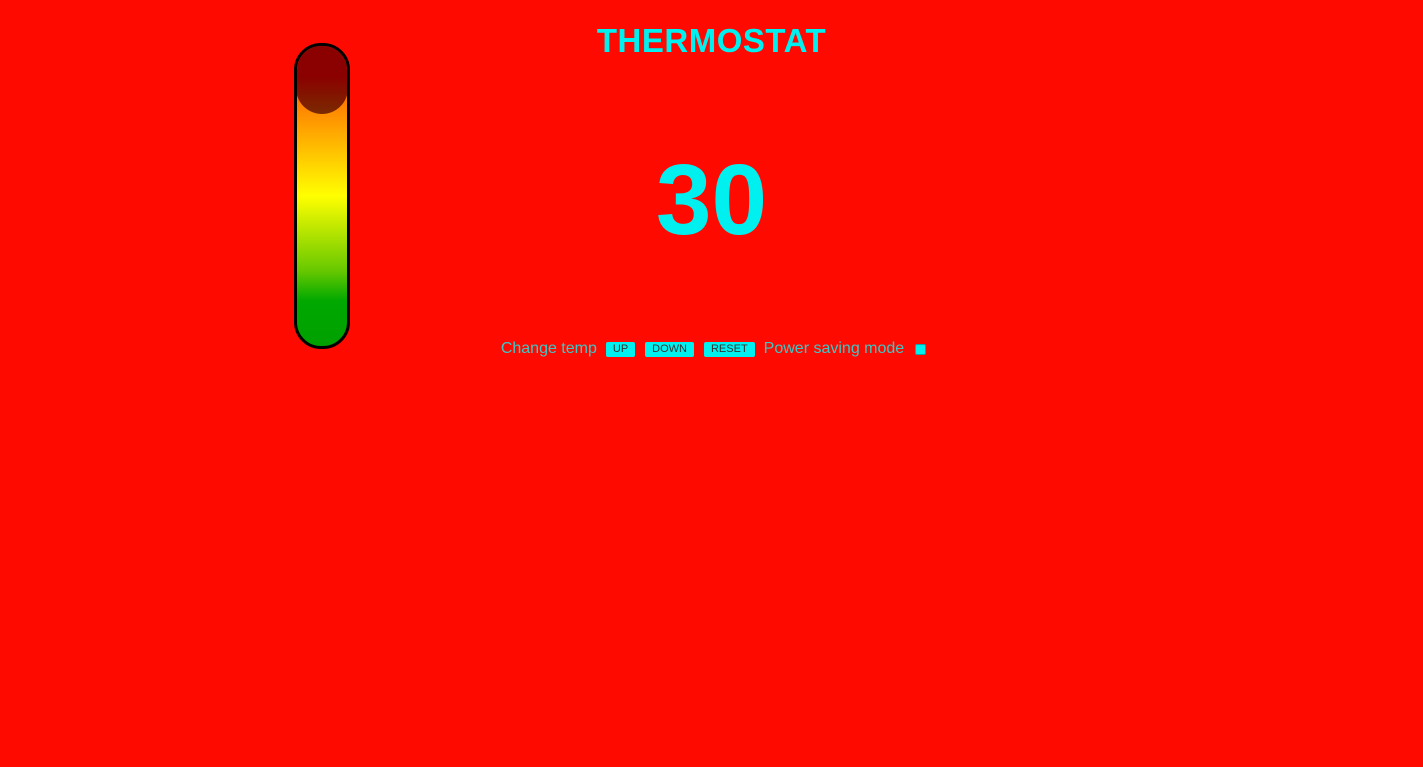 Image resolution: width=1423 pixels, height=767 pixels. Describe the element at coordinates (711, 200) in the screenshot. I see `temperature-display: 30` at that location.